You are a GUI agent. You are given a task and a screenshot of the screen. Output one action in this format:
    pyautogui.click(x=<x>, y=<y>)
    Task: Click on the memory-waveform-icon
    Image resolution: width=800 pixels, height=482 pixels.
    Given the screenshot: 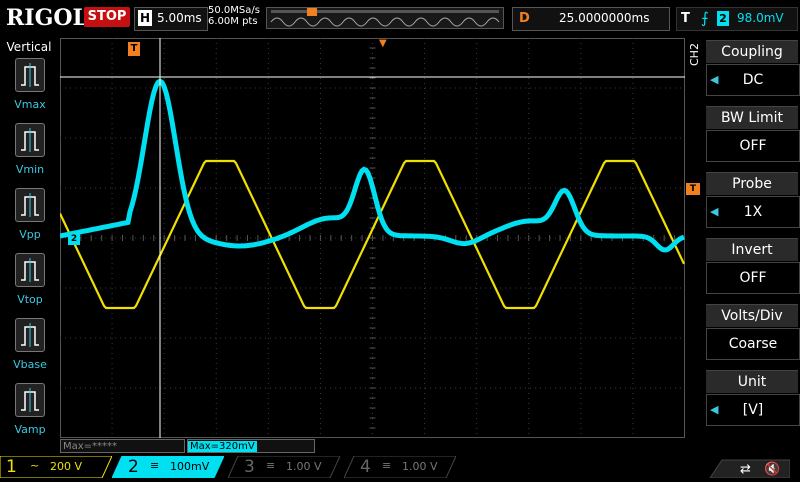 What is the action you would take?
    pyautogui.click(x=385, y=17)
    